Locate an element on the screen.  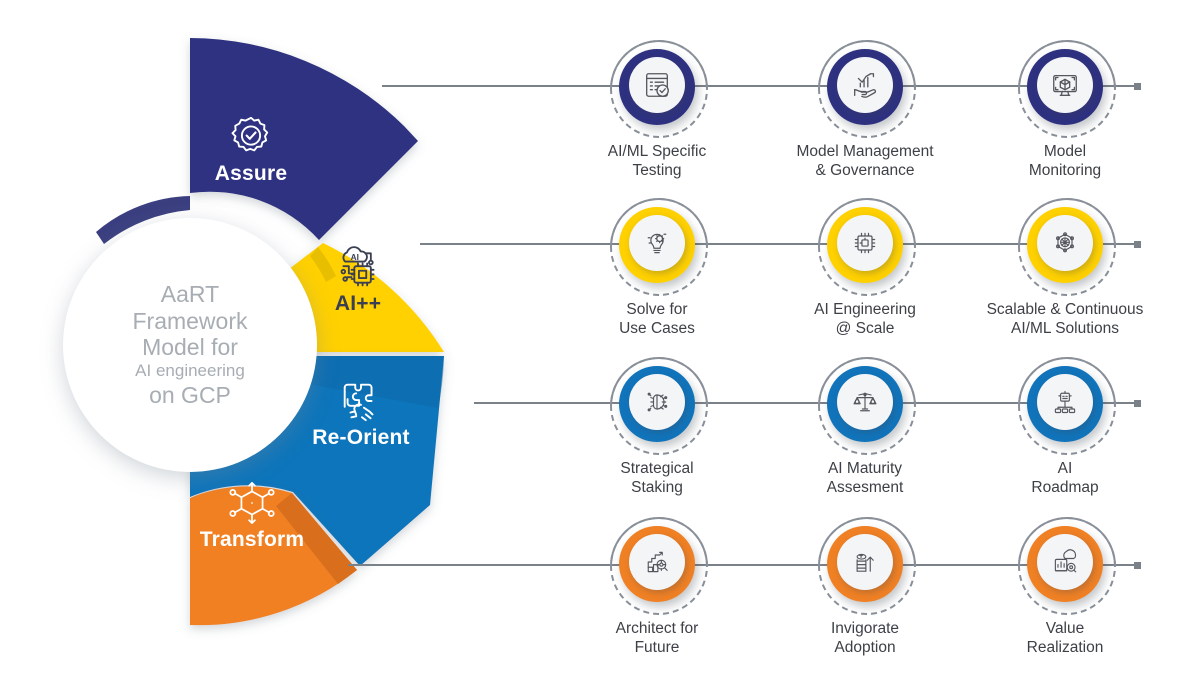
network-sphere-icon is located at coordinates (1065, 242).